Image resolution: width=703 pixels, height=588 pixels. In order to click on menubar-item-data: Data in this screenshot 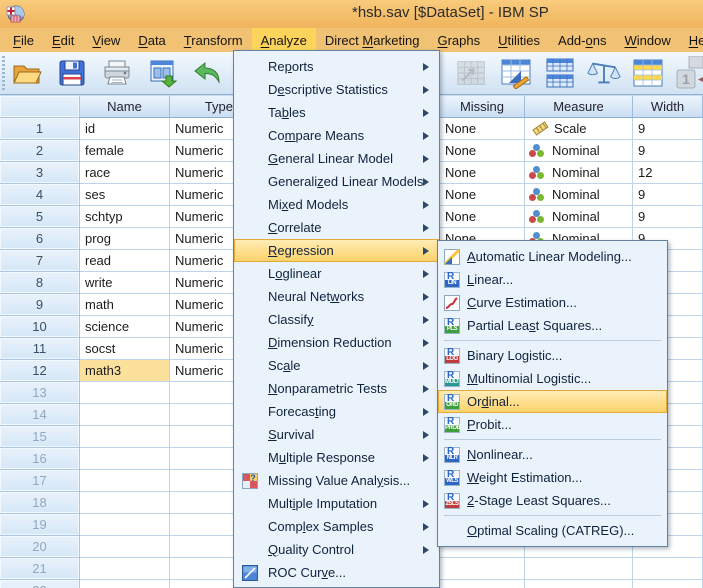, I will do `click(151, 40)`.